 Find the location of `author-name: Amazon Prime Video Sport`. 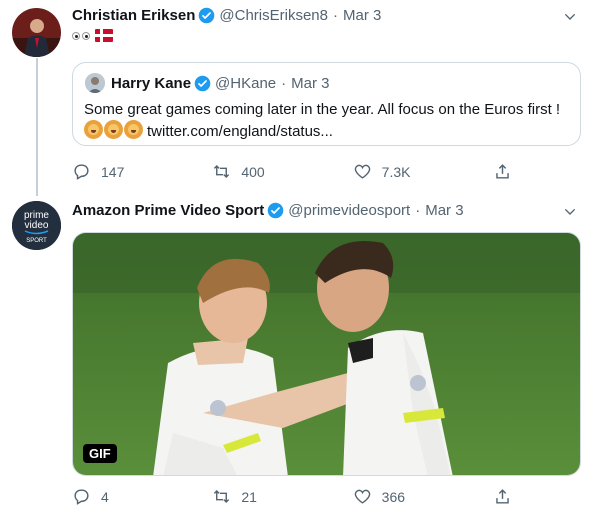

author-name: Amazon Prime Video Sport is located at coordinates (168, 210).